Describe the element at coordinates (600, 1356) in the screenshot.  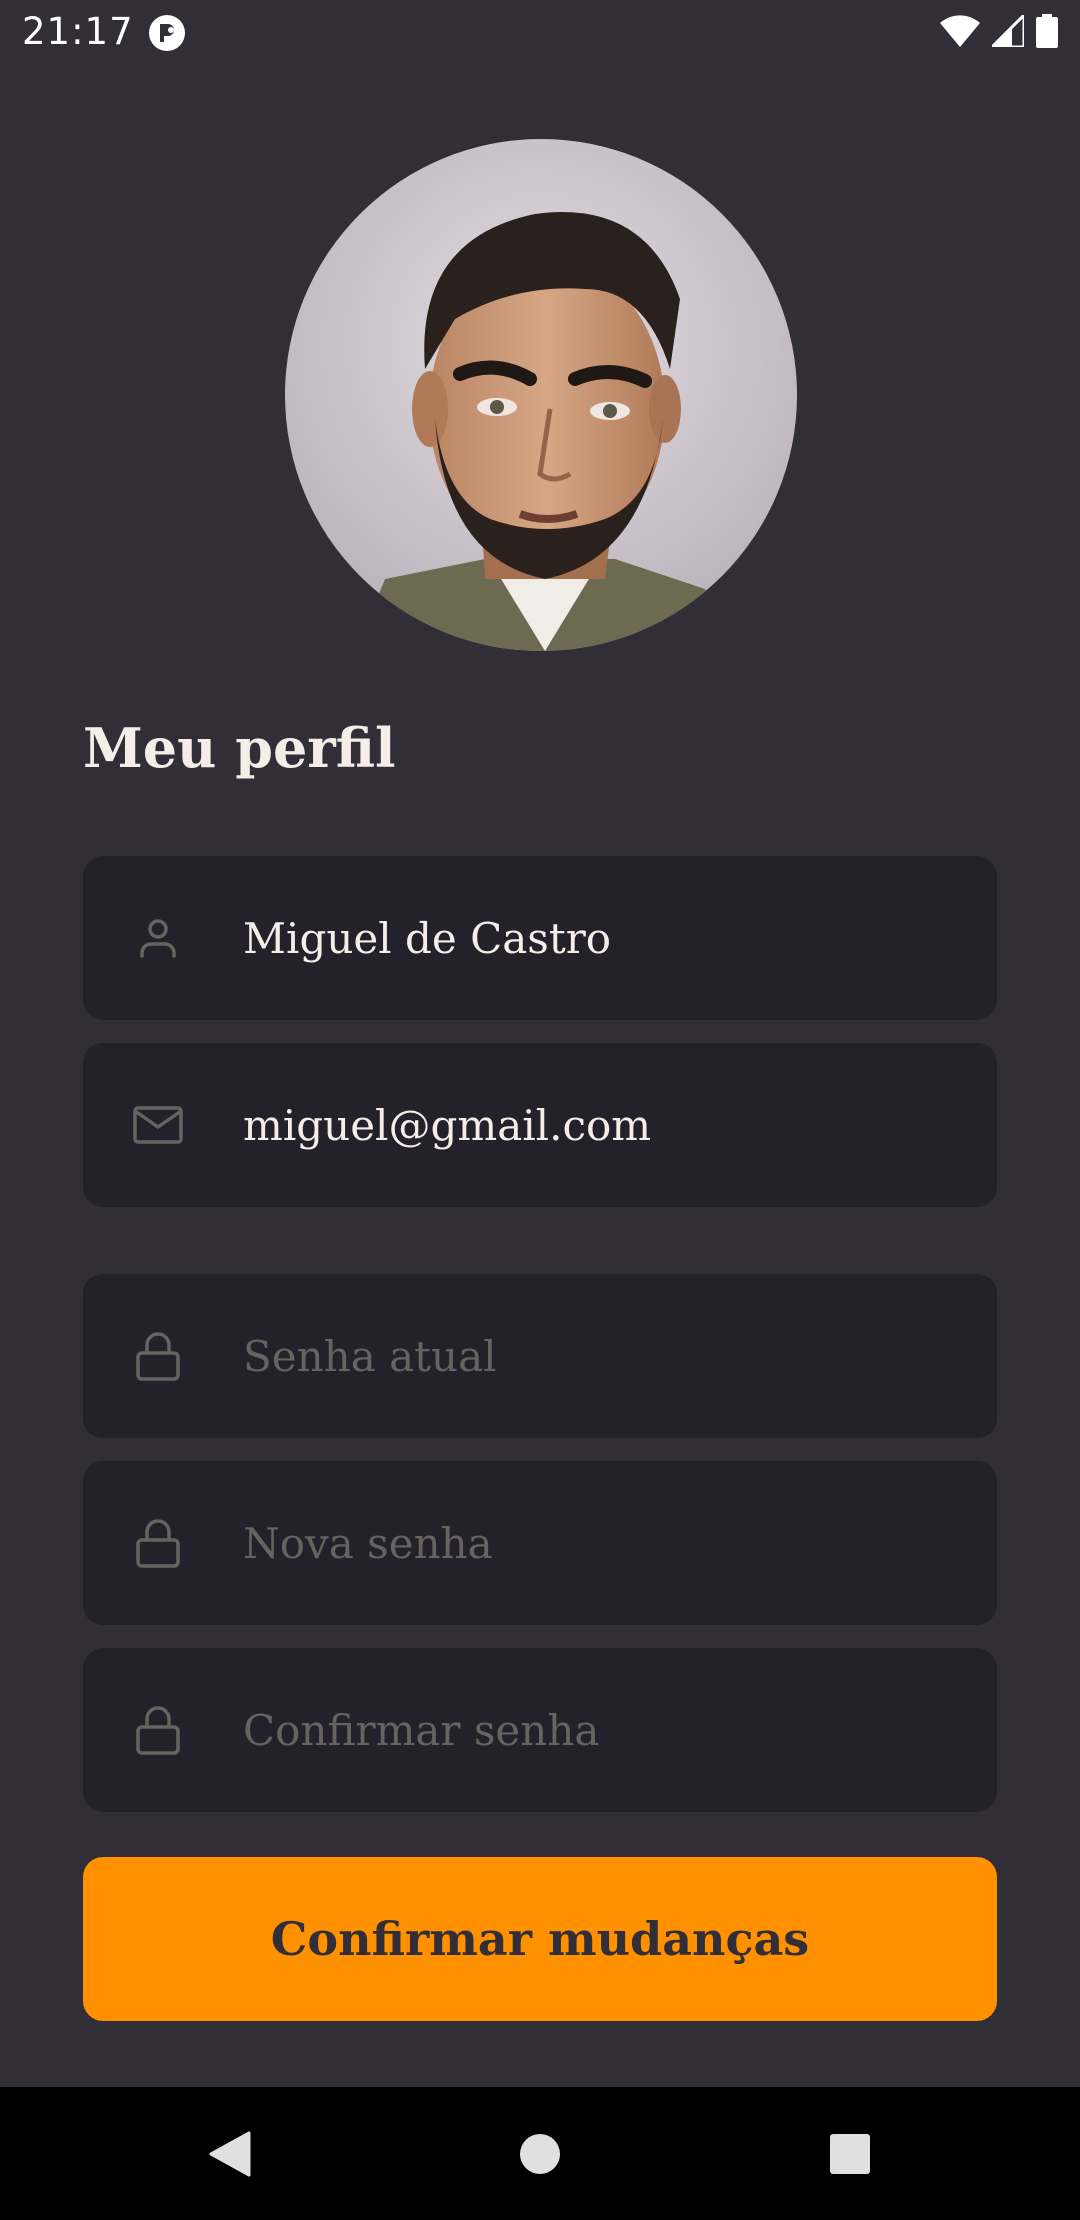
I see `current-password-input` at that location.